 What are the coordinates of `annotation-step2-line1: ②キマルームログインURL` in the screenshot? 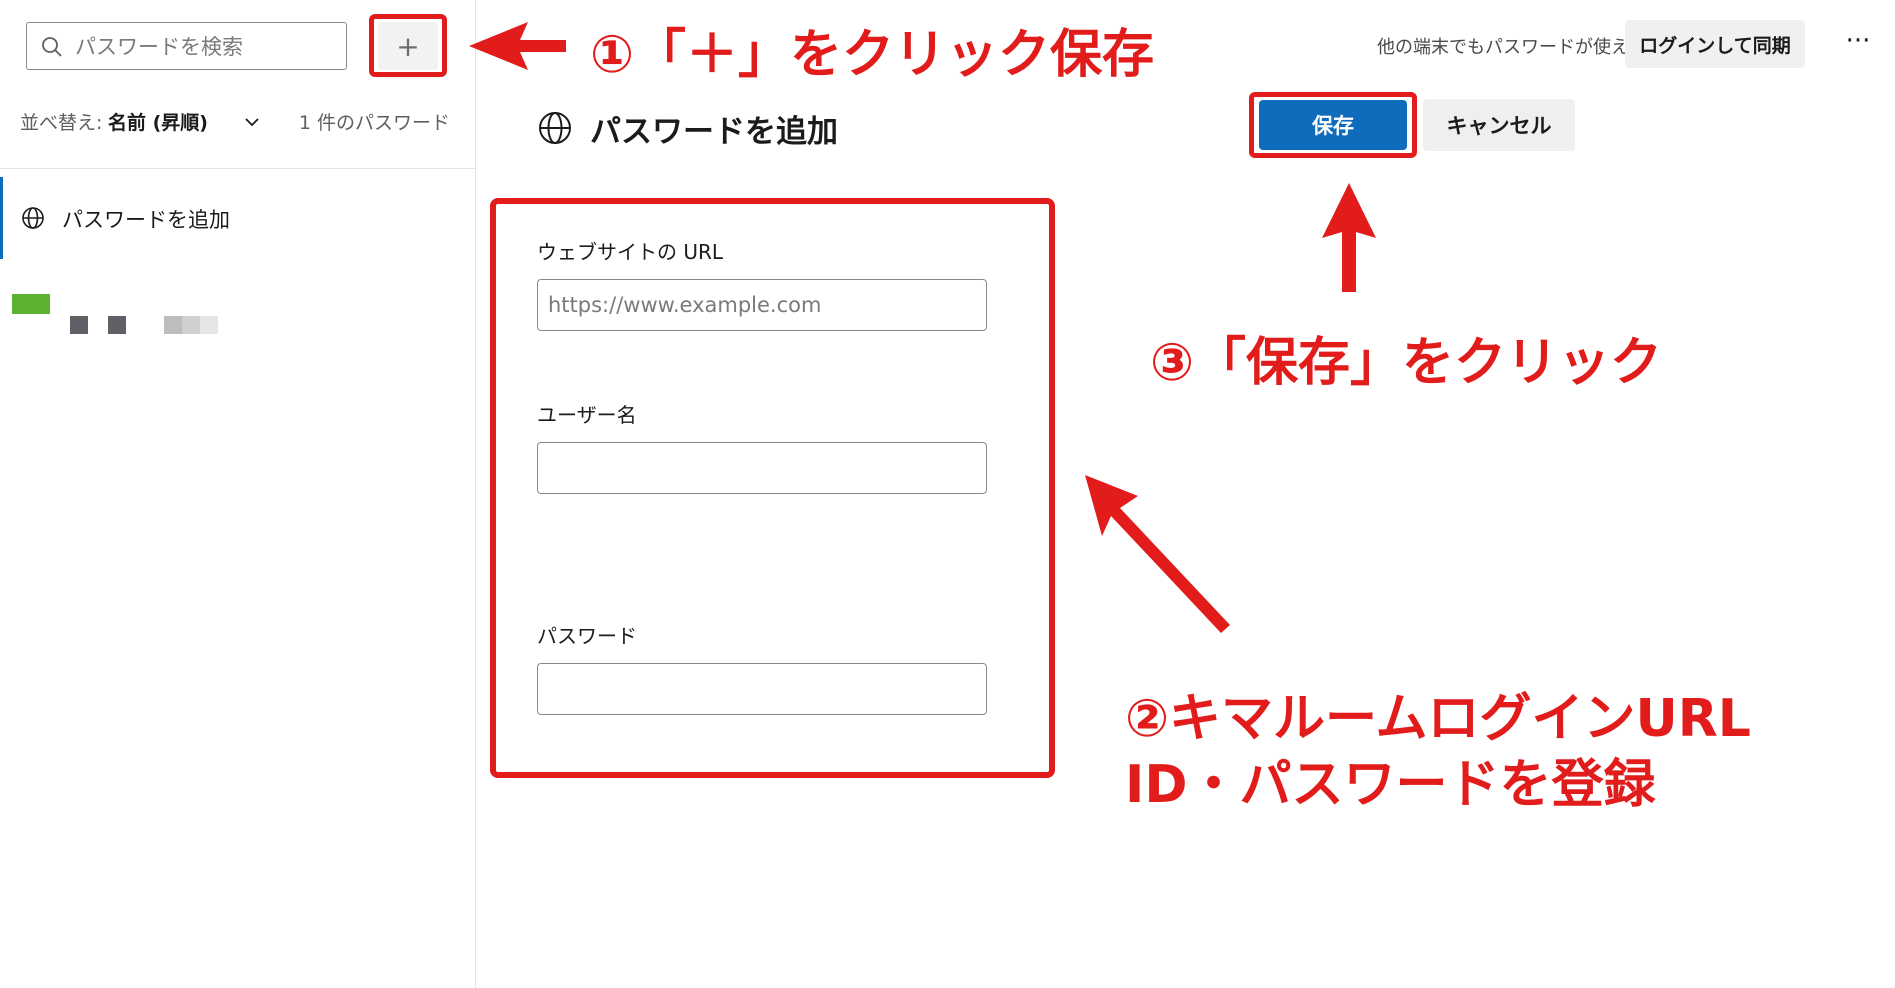 It's located at (1438, 719).